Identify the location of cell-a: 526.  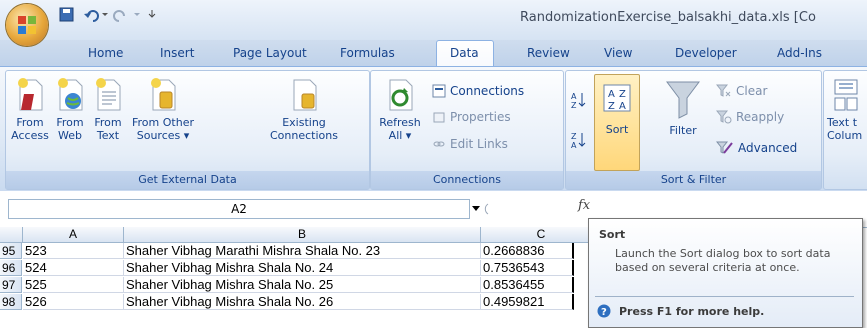
(73, 302).